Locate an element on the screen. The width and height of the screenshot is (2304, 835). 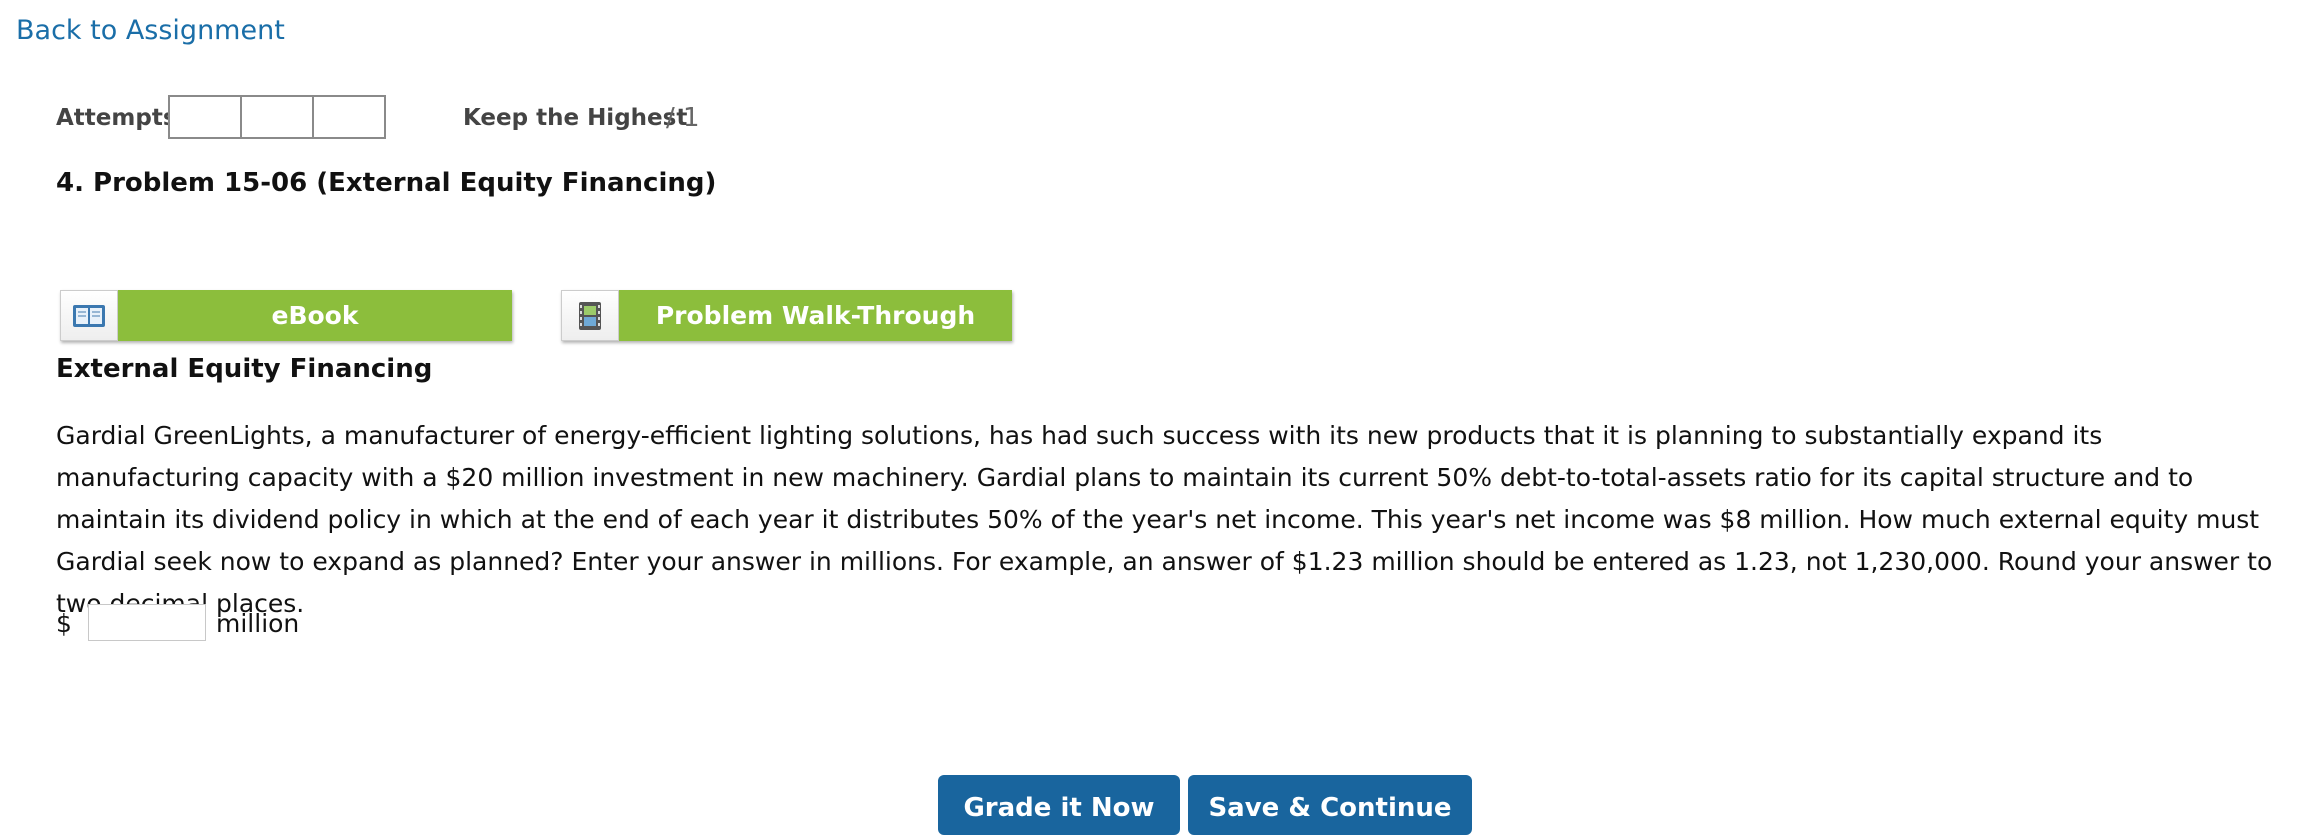
save-and-continue-button: Save & Continue is located at coordinates (1330, 805).